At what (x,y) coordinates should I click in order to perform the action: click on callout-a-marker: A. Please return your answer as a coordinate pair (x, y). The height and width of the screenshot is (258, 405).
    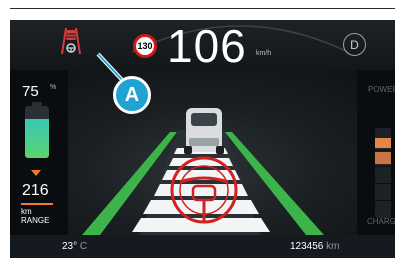
    Looking at the image, I should click on (132, 95).